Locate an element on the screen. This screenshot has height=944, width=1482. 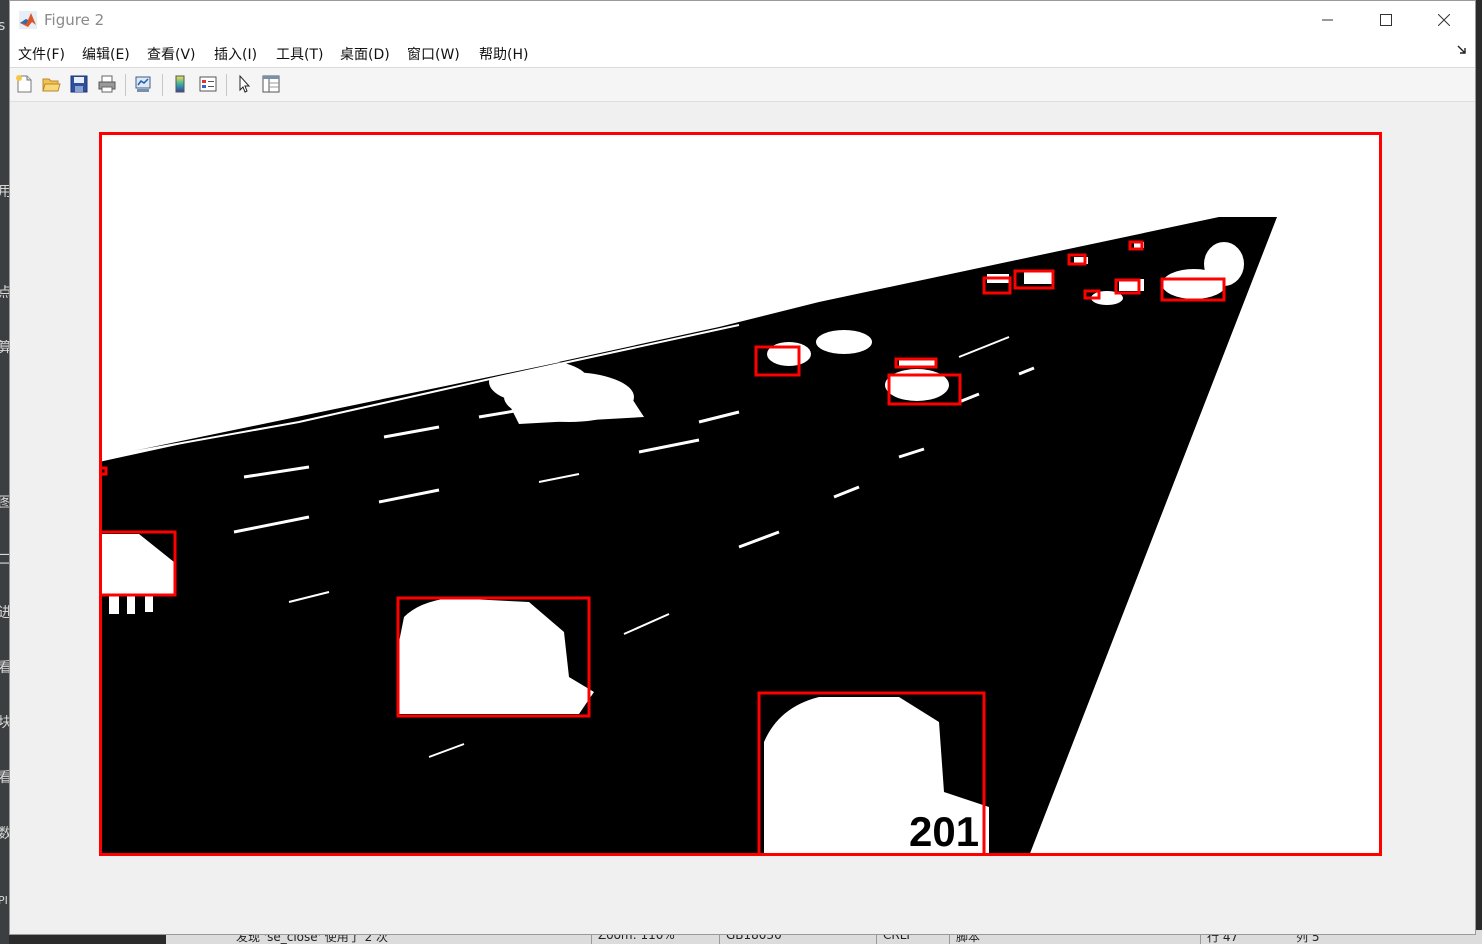
save-figure-button is located at coordinates (79, 84).